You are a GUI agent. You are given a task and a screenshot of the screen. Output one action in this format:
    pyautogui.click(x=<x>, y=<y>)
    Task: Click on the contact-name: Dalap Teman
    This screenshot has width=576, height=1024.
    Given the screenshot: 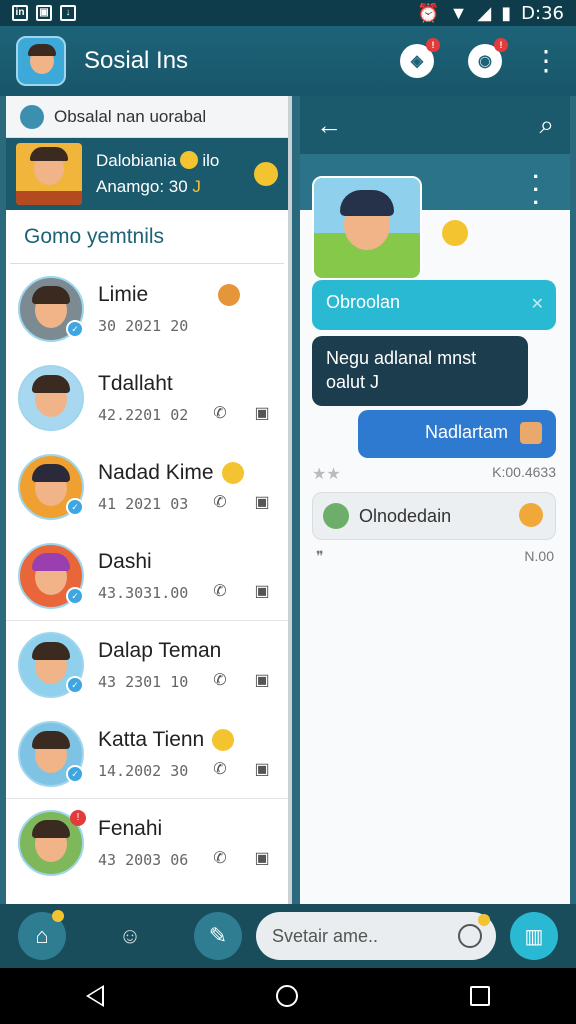 What is the action you would take?
    pyautogui.click(x=160, y=650)
    